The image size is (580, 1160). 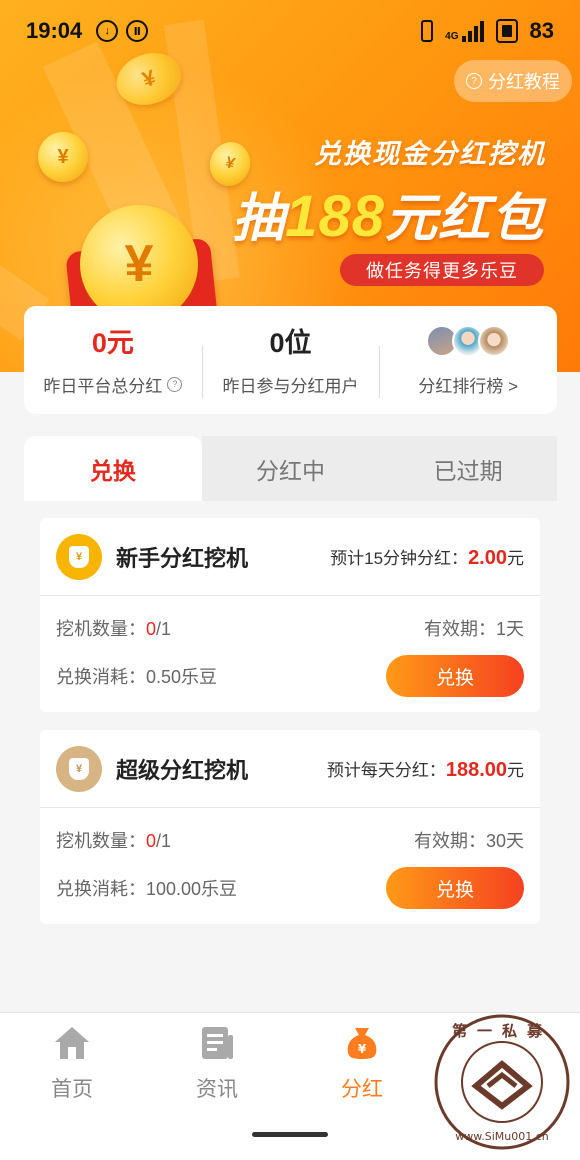 I want to click on stat-ranking: 分红排行榜 >, so click(x=468, y=361).